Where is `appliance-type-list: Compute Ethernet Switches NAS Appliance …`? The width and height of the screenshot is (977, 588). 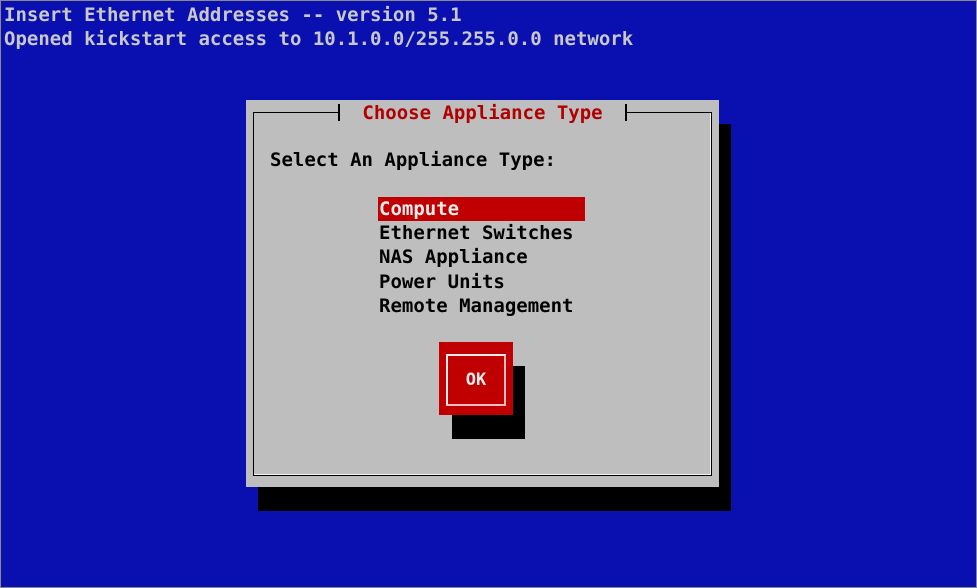 appliance-type-list: Compute Ethernet Switches NAS Appliance … is located at coordinates (481, 257).